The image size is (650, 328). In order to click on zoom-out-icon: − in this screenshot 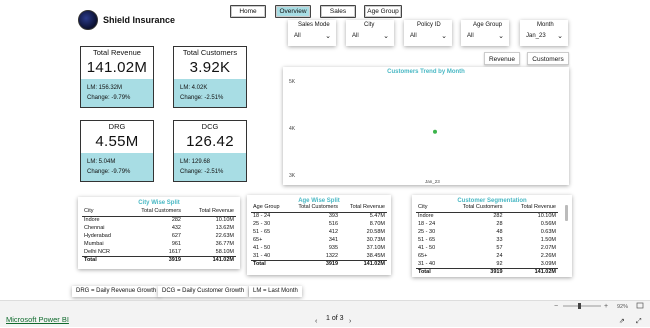, I will do `click(556, 306)`.